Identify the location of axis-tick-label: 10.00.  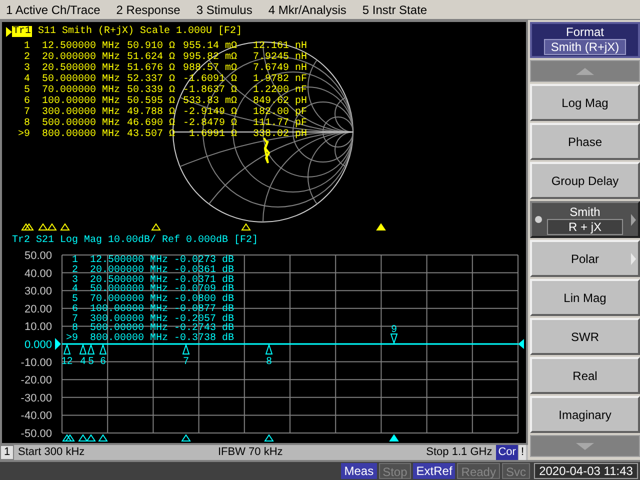
(38, 327).